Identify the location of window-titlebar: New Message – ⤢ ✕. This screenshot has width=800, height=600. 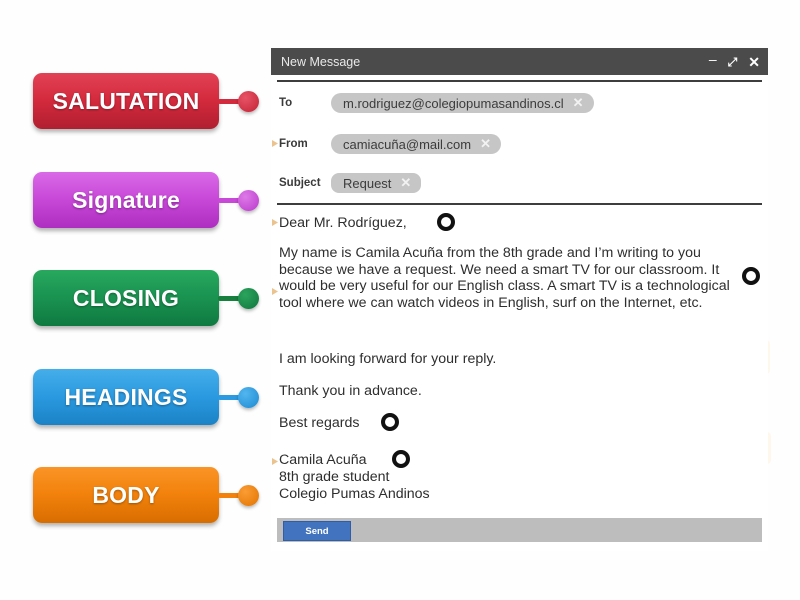
(519, 61).